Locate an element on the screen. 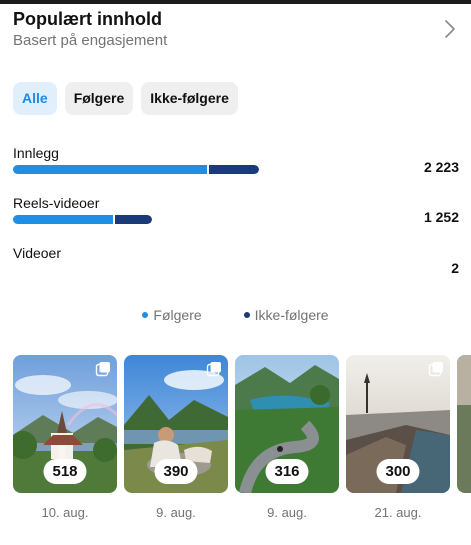 The width and height of the screenshot is (471, 545). engagement-count: 316 is located at coordinates (287, 471).